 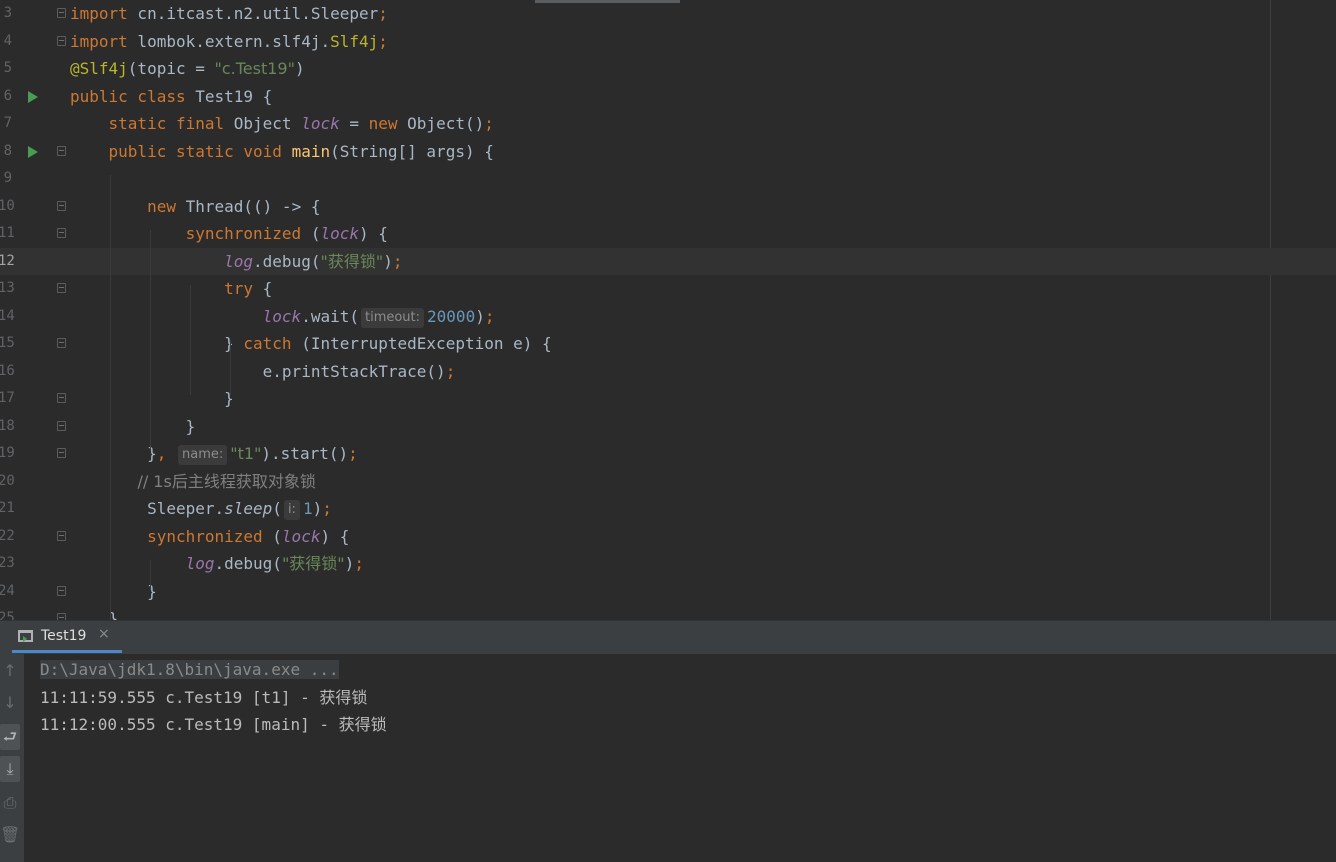 I want to click on code-text: import cn.itcast.n2.util.Sleeper;, so click(x=229, y=14).